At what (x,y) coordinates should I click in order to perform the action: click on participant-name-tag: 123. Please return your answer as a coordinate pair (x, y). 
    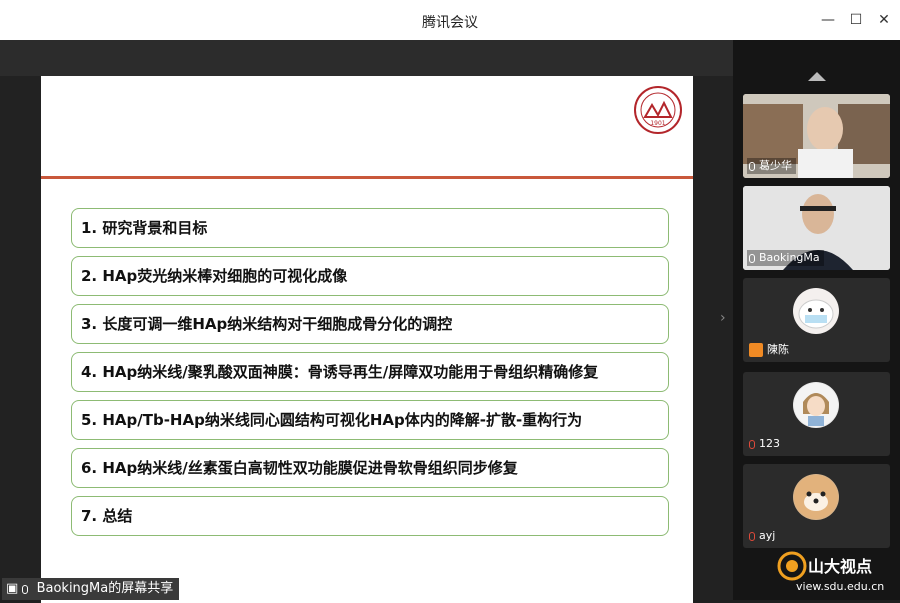
    Looking at the image, I should click on (765, 444).